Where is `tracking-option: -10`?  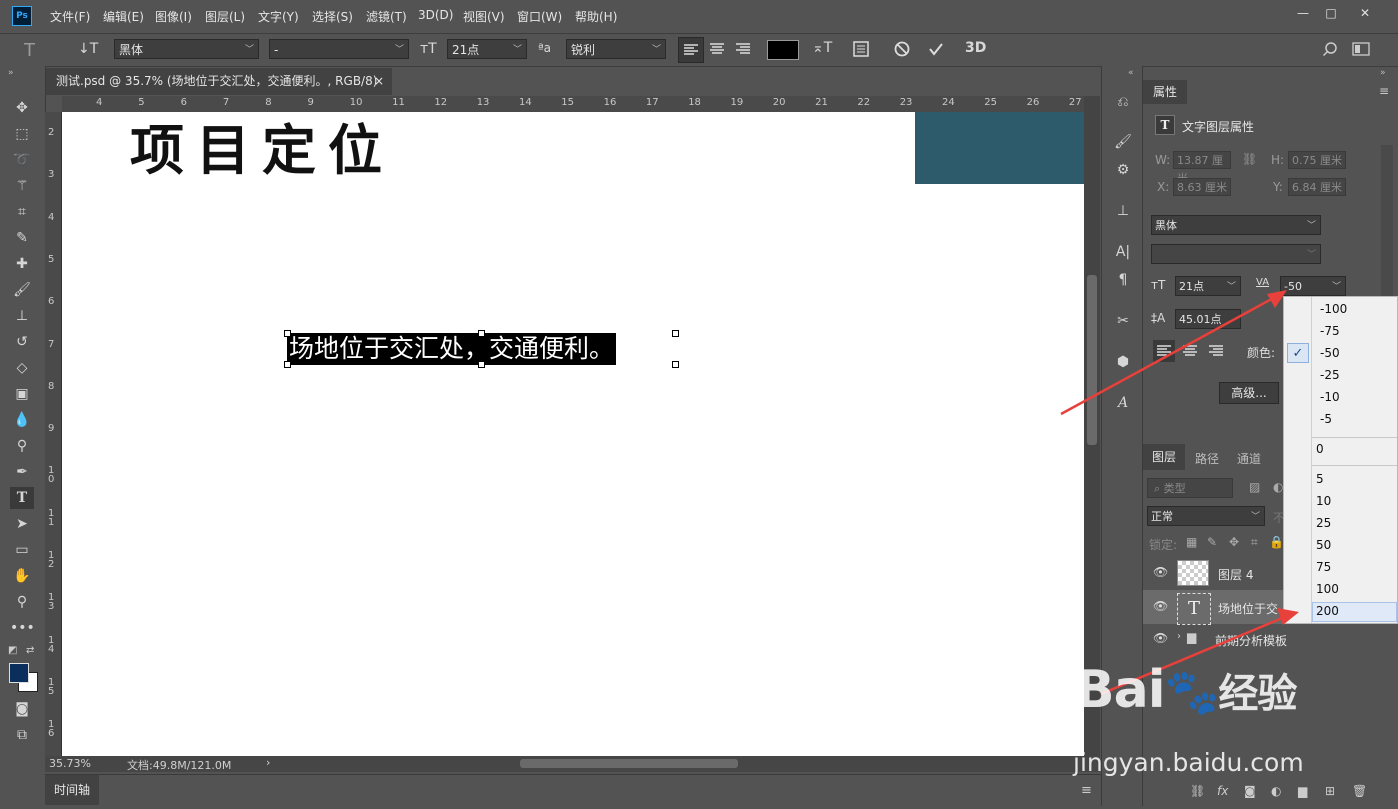
tracking-option: -10 is located at coordinates (1330, 397).